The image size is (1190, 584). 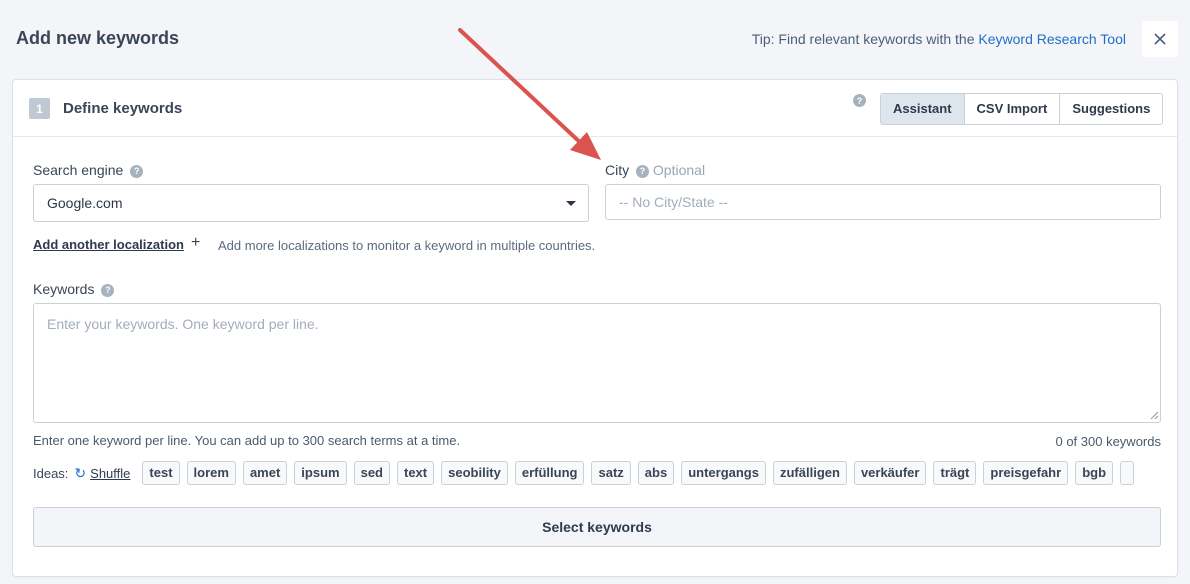 What do you see at coordinates (1111, 109) in the screenshot?
I see `tab-suggestions: Suggestions` at bounding box center [1111, 109].